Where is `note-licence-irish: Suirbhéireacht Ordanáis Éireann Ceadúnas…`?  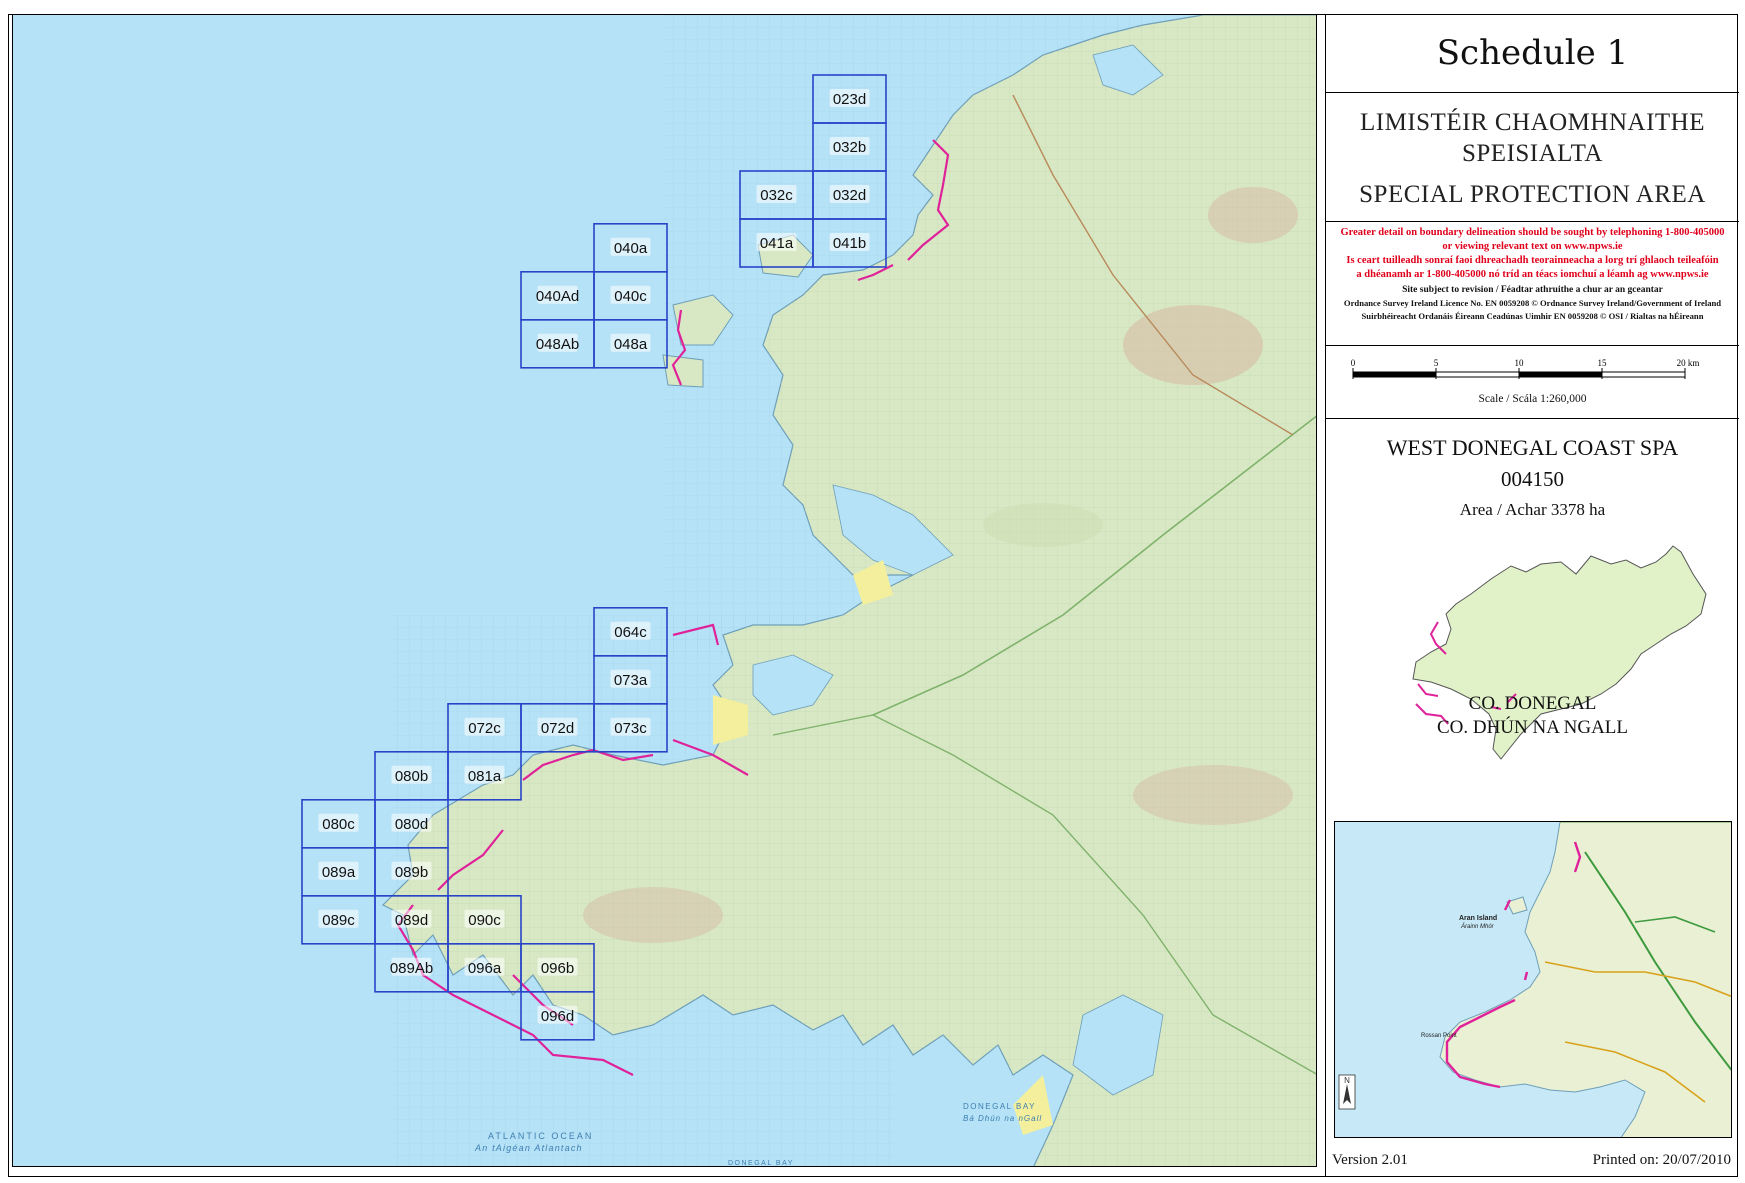 note-licence-irish: Suirbhéireacht Ordanáis Éireann Ceadúnas… is located at coordinates (1532, 316).